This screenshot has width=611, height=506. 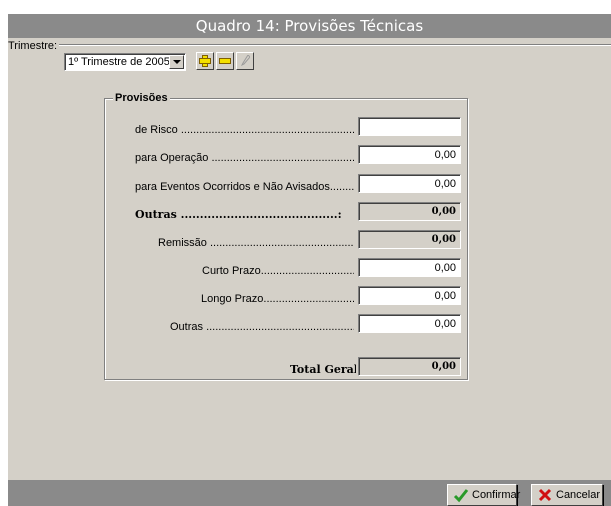 What do you see at coordinates (141, 98) in the screenshot?
I see `provisoes-group-title: Provisões` at bounding box center [141, 98].